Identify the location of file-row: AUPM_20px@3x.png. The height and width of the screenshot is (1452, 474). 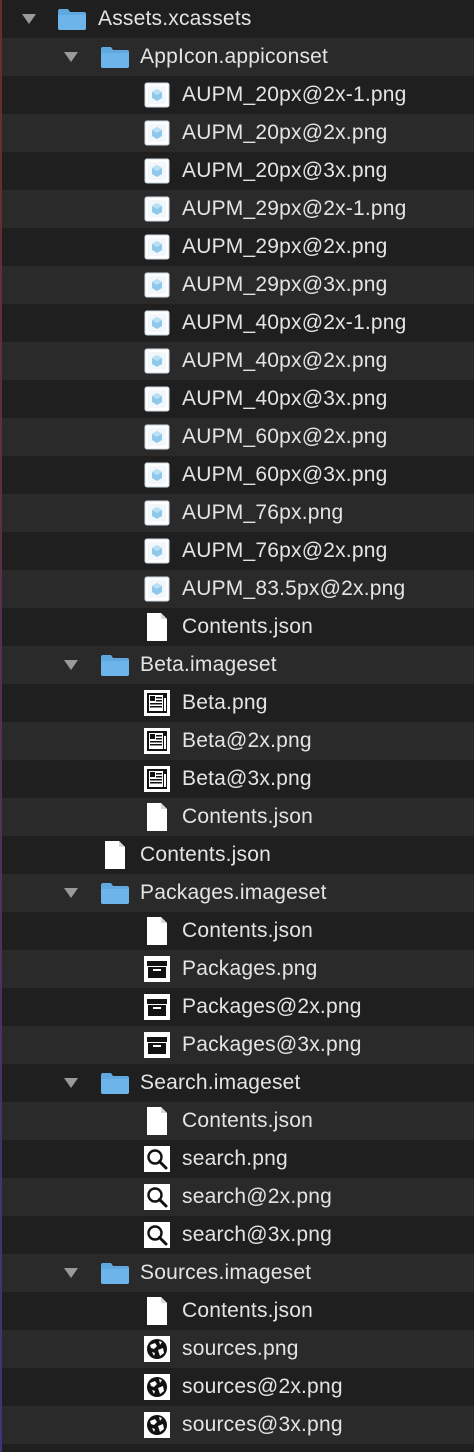
(238, 171).